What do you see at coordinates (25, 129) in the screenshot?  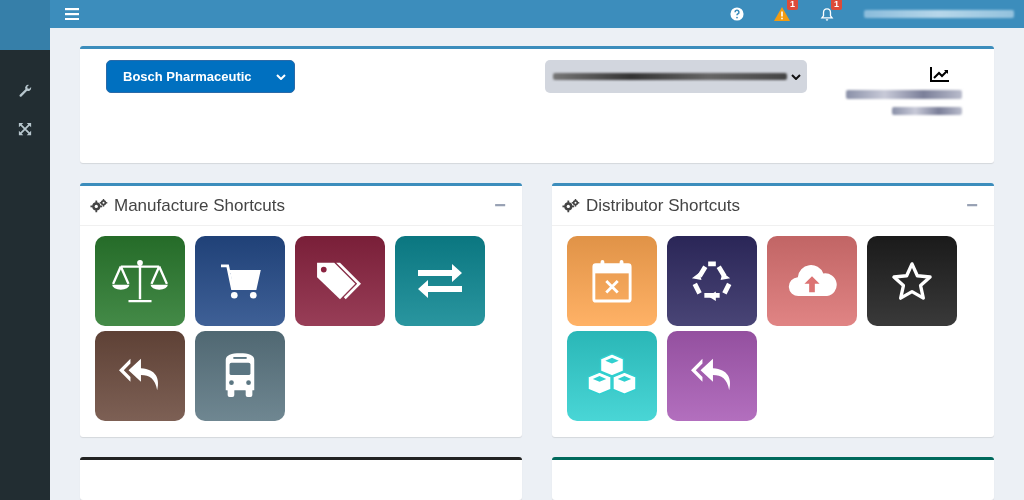 I see `expand-icon` at bounding box center [25, 129].